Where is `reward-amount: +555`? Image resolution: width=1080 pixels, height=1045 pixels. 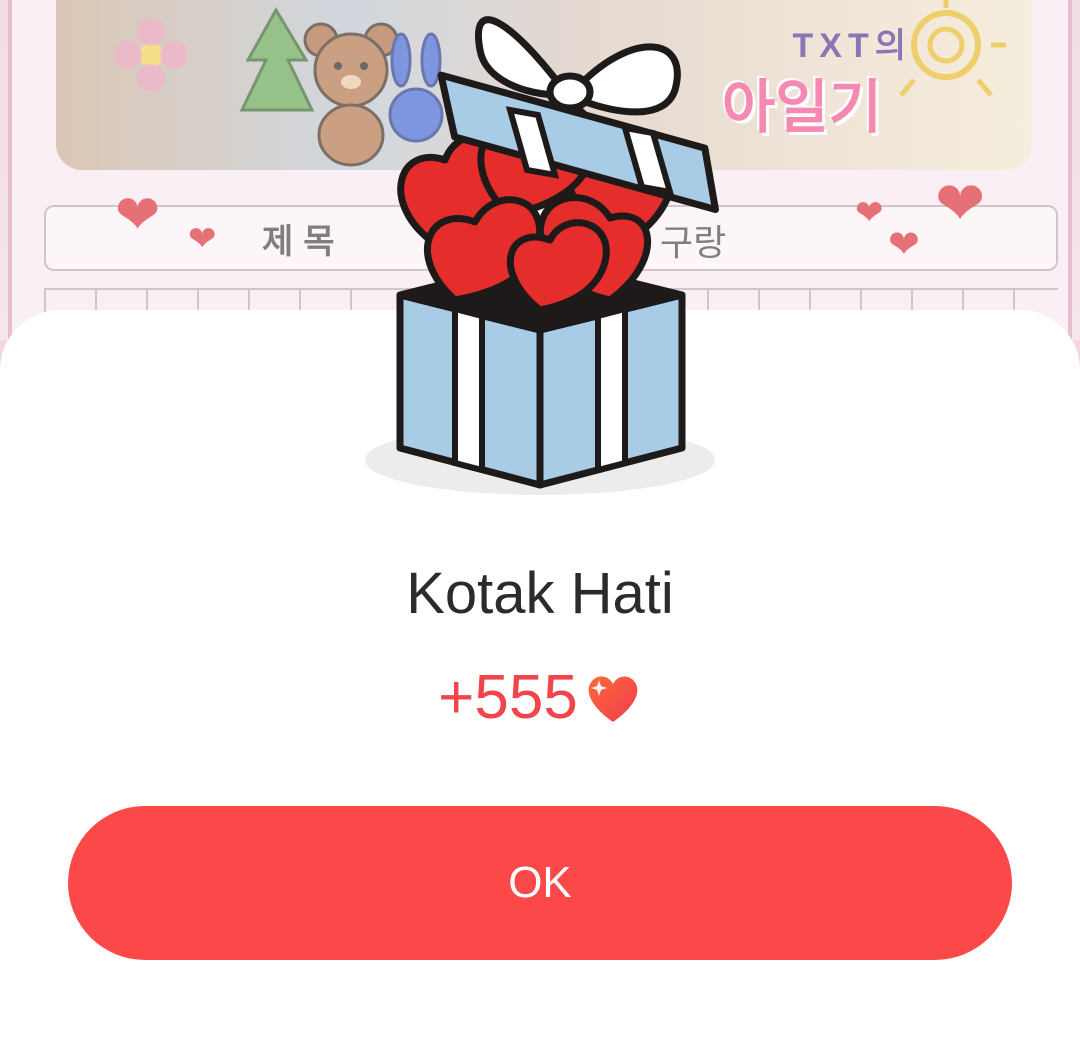 reward-amount: +555 is located at coordinates (508, 698).